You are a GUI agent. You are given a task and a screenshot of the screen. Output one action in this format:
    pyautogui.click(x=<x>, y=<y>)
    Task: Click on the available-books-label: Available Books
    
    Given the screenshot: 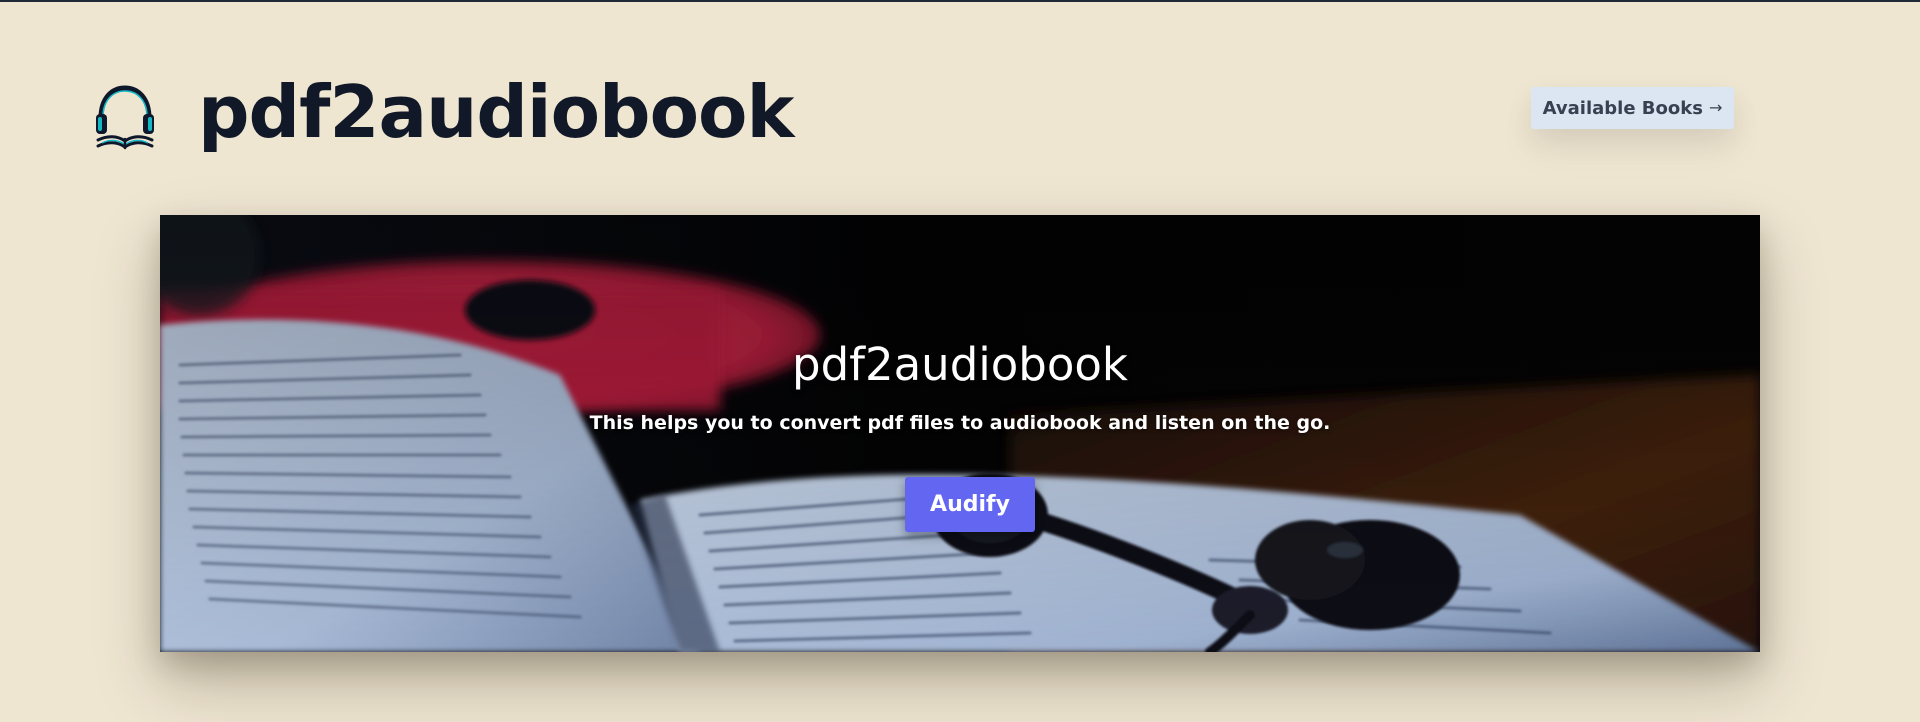 What is the action you would take?
    pyautogui.click(x=1622, y=108)
    